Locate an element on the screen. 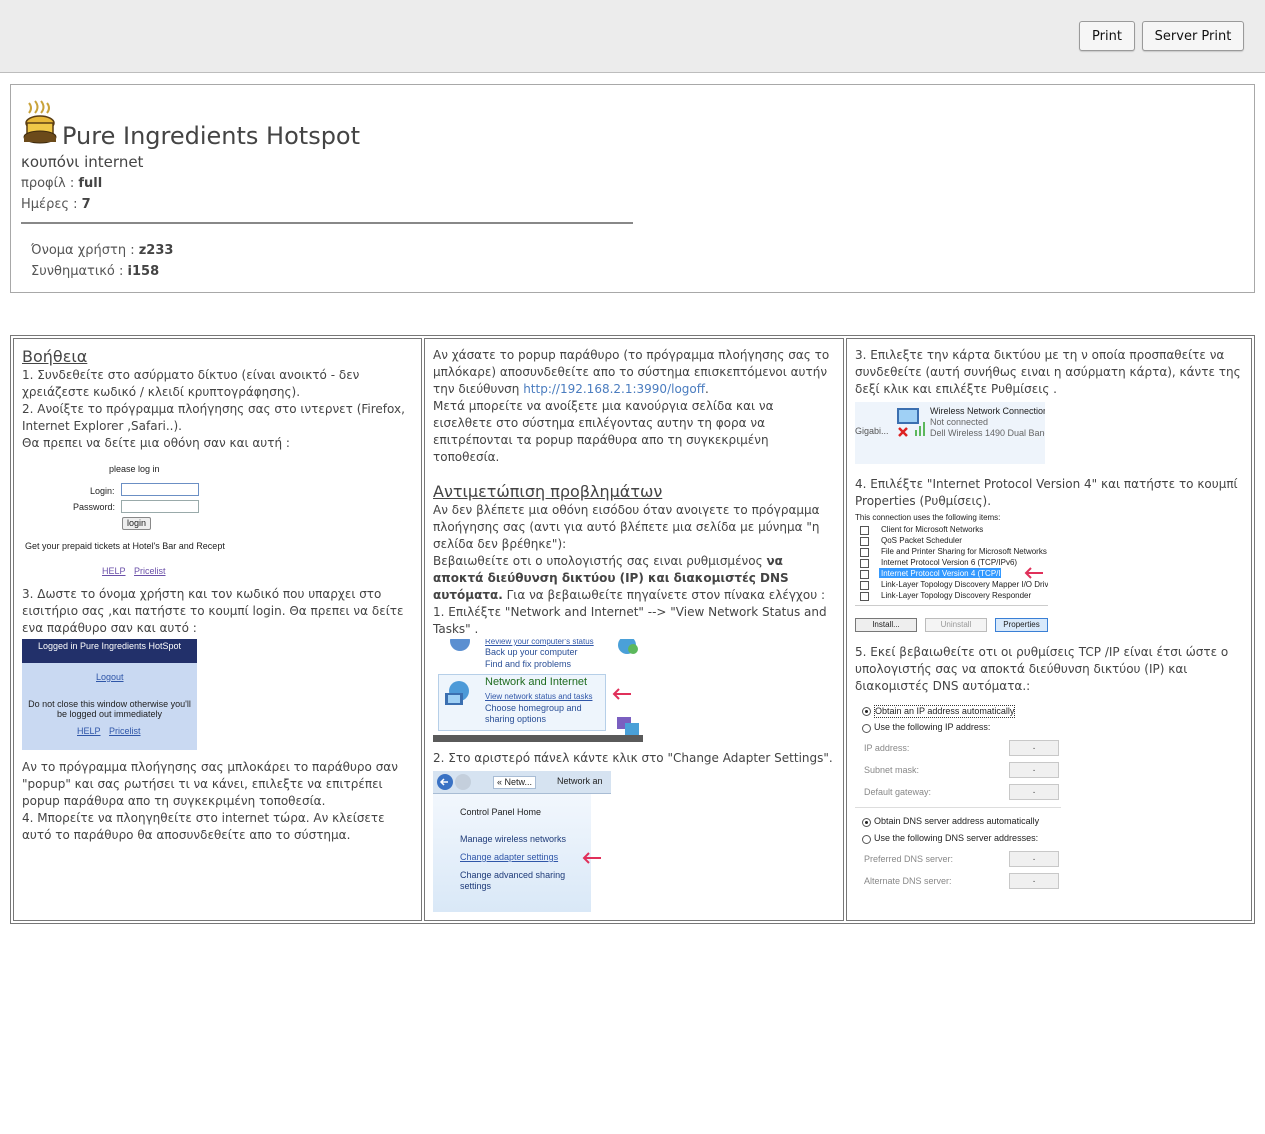 The image size is (1265, 1134). troubleshooting-heading: Αντιμετώπιση προβλημάτων is located at coordinates (548, 491).